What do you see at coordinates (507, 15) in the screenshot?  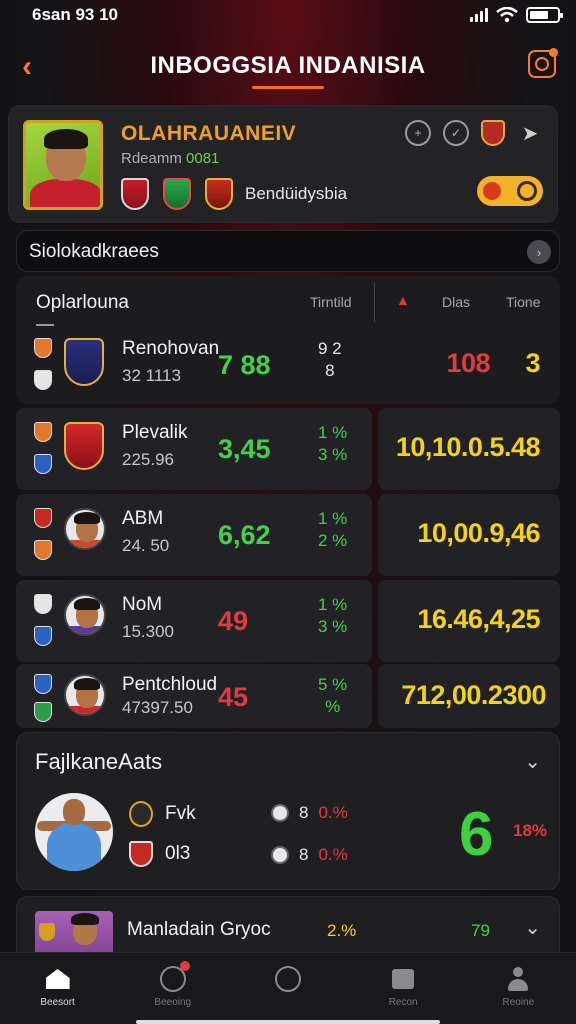 I see `wifi-icon` at bounding box center [507, 15].